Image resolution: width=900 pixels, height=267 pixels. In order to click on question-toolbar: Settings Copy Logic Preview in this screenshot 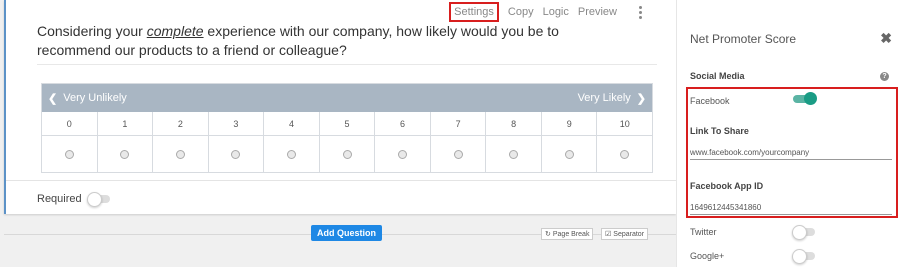, I will do `click(544, 12)`.